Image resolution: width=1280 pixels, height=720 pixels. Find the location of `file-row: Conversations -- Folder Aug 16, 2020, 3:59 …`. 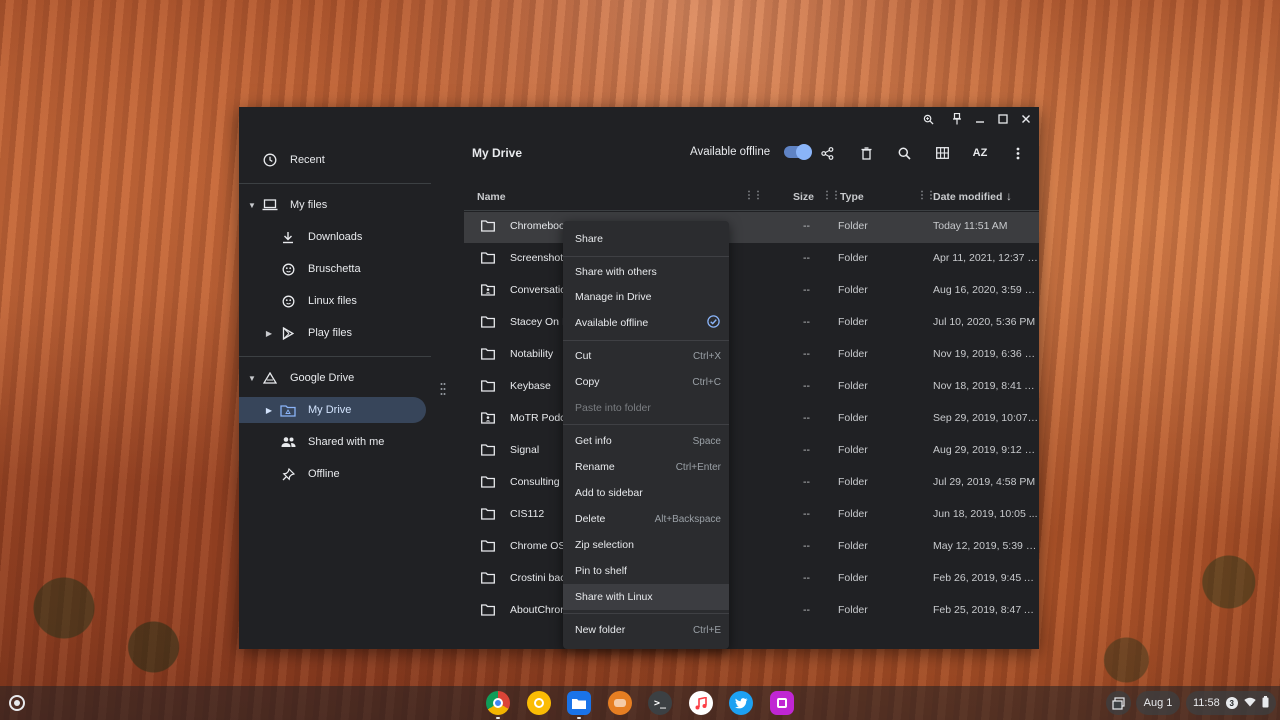

file-row: Conversations -- Folder Aug 16, 2020, 3:59 … is located at coordinates (751, 291).